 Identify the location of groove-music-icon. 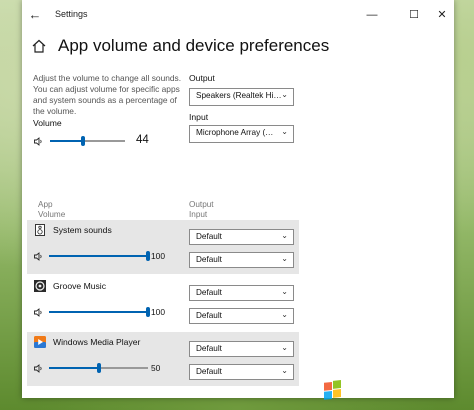
(40, 286).